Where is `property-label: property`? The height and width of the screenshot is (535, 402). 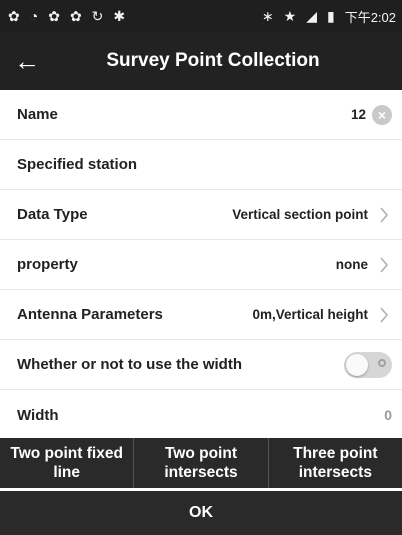 property-label: property is located at coordinates (47, 264).